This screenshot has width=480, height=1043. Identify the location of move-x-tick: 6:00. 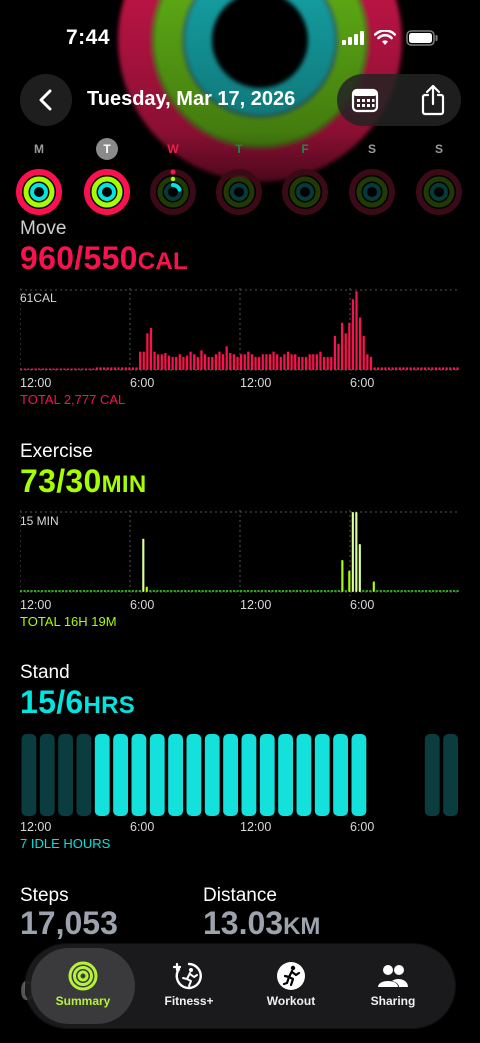
(362, 383).